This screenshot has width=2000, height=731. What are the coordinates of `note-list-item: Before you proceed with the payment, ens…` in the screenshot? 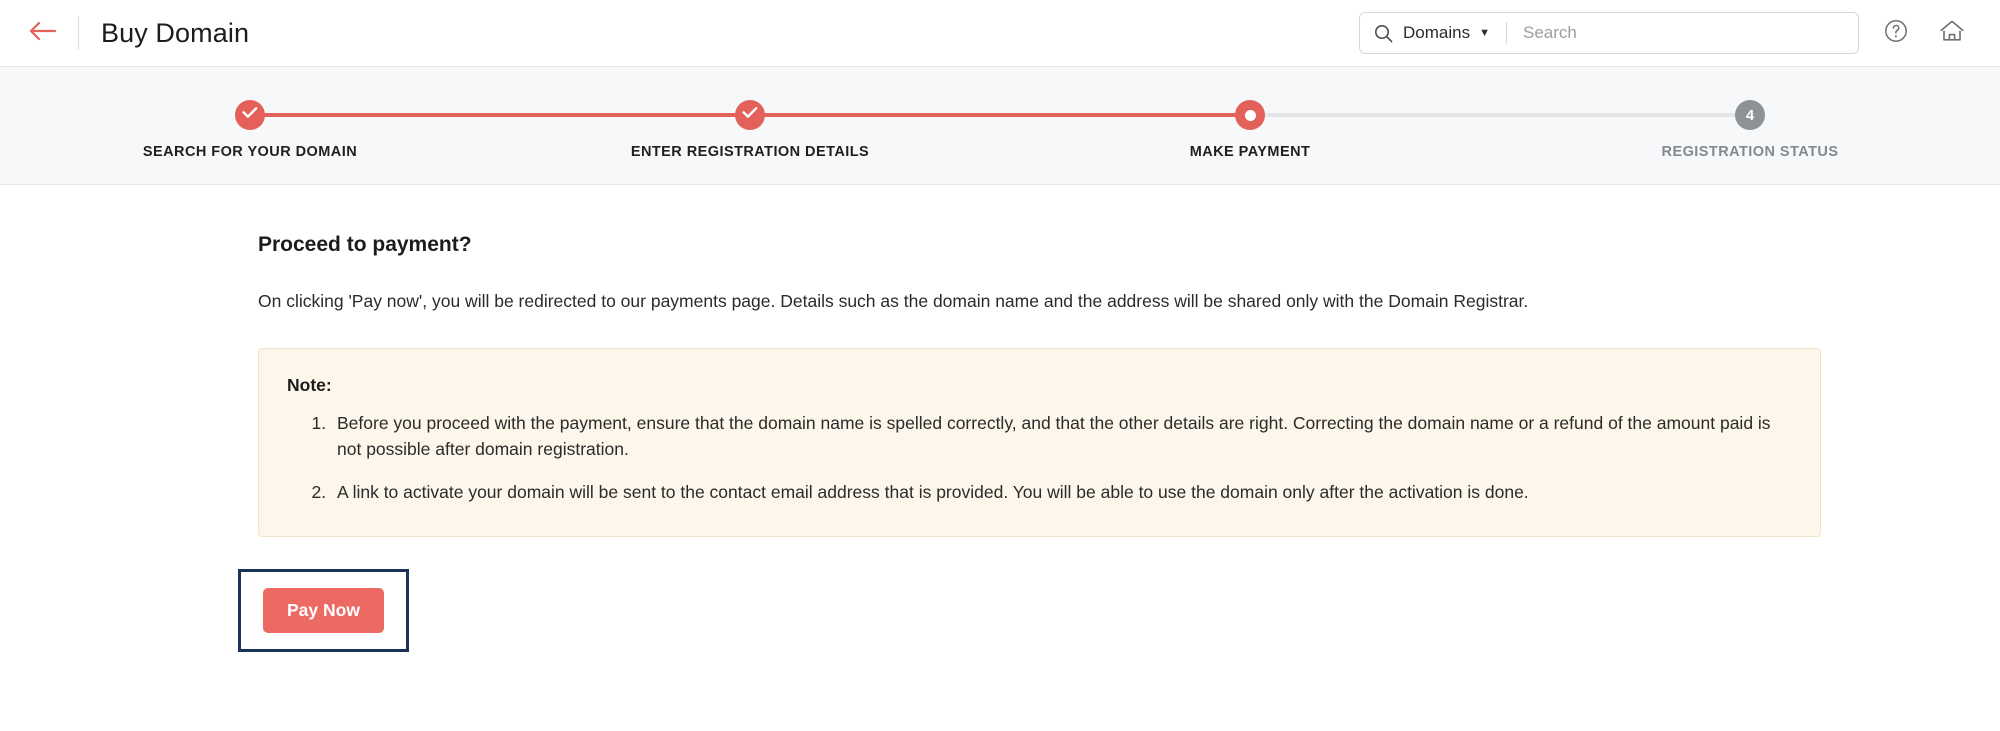 It's located at (1061, 437).